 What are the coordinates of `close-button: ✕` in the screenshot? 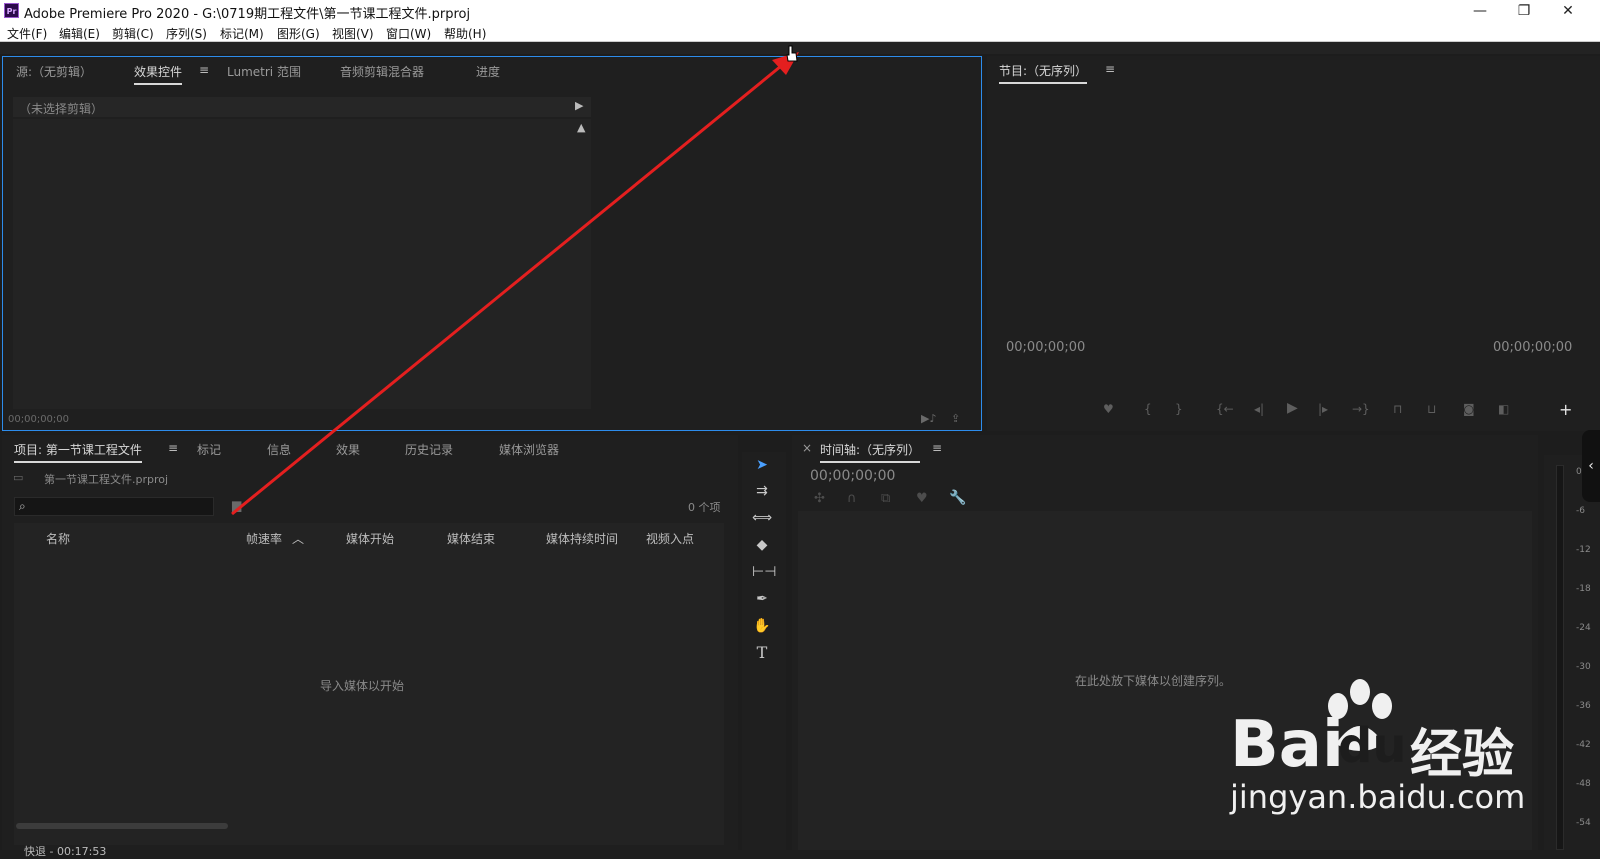 It's located at (1568, 11).